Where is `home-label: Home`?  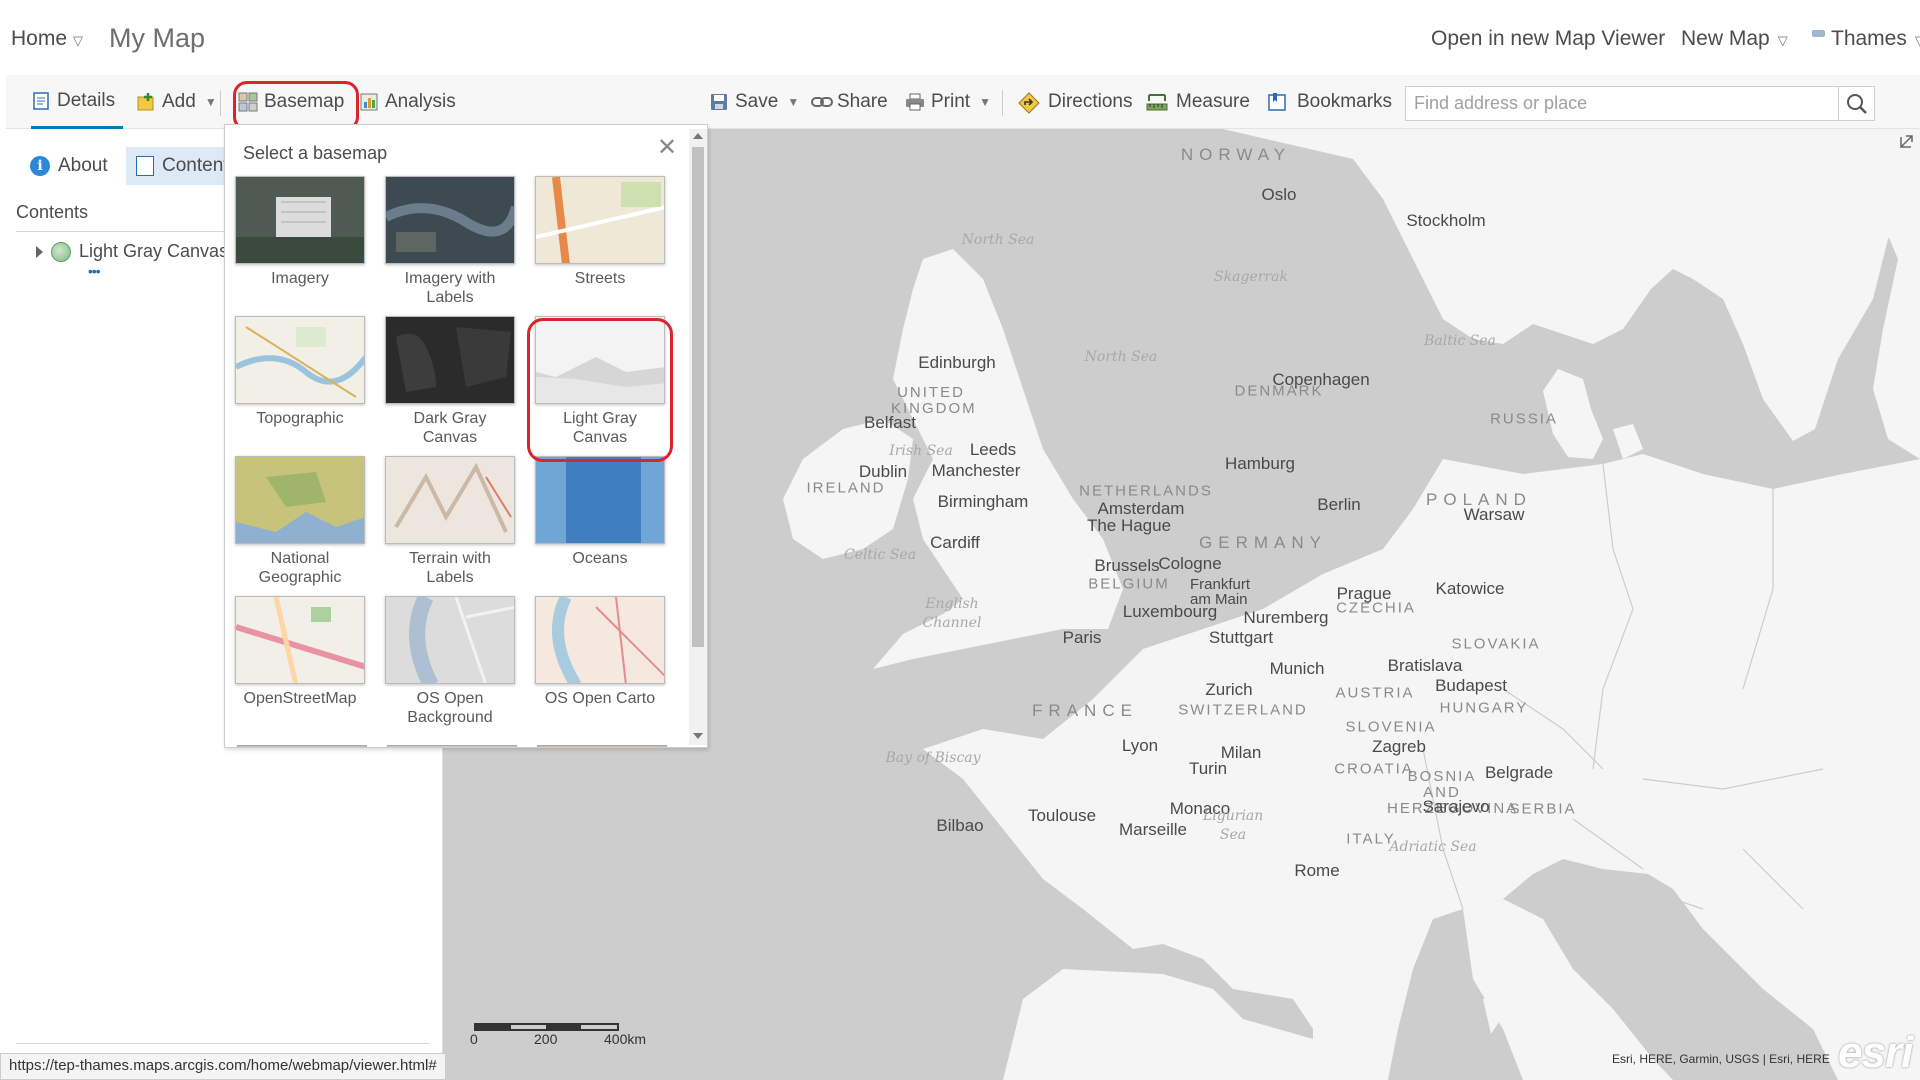
home-label: Home is located at coordinates (39, 38).